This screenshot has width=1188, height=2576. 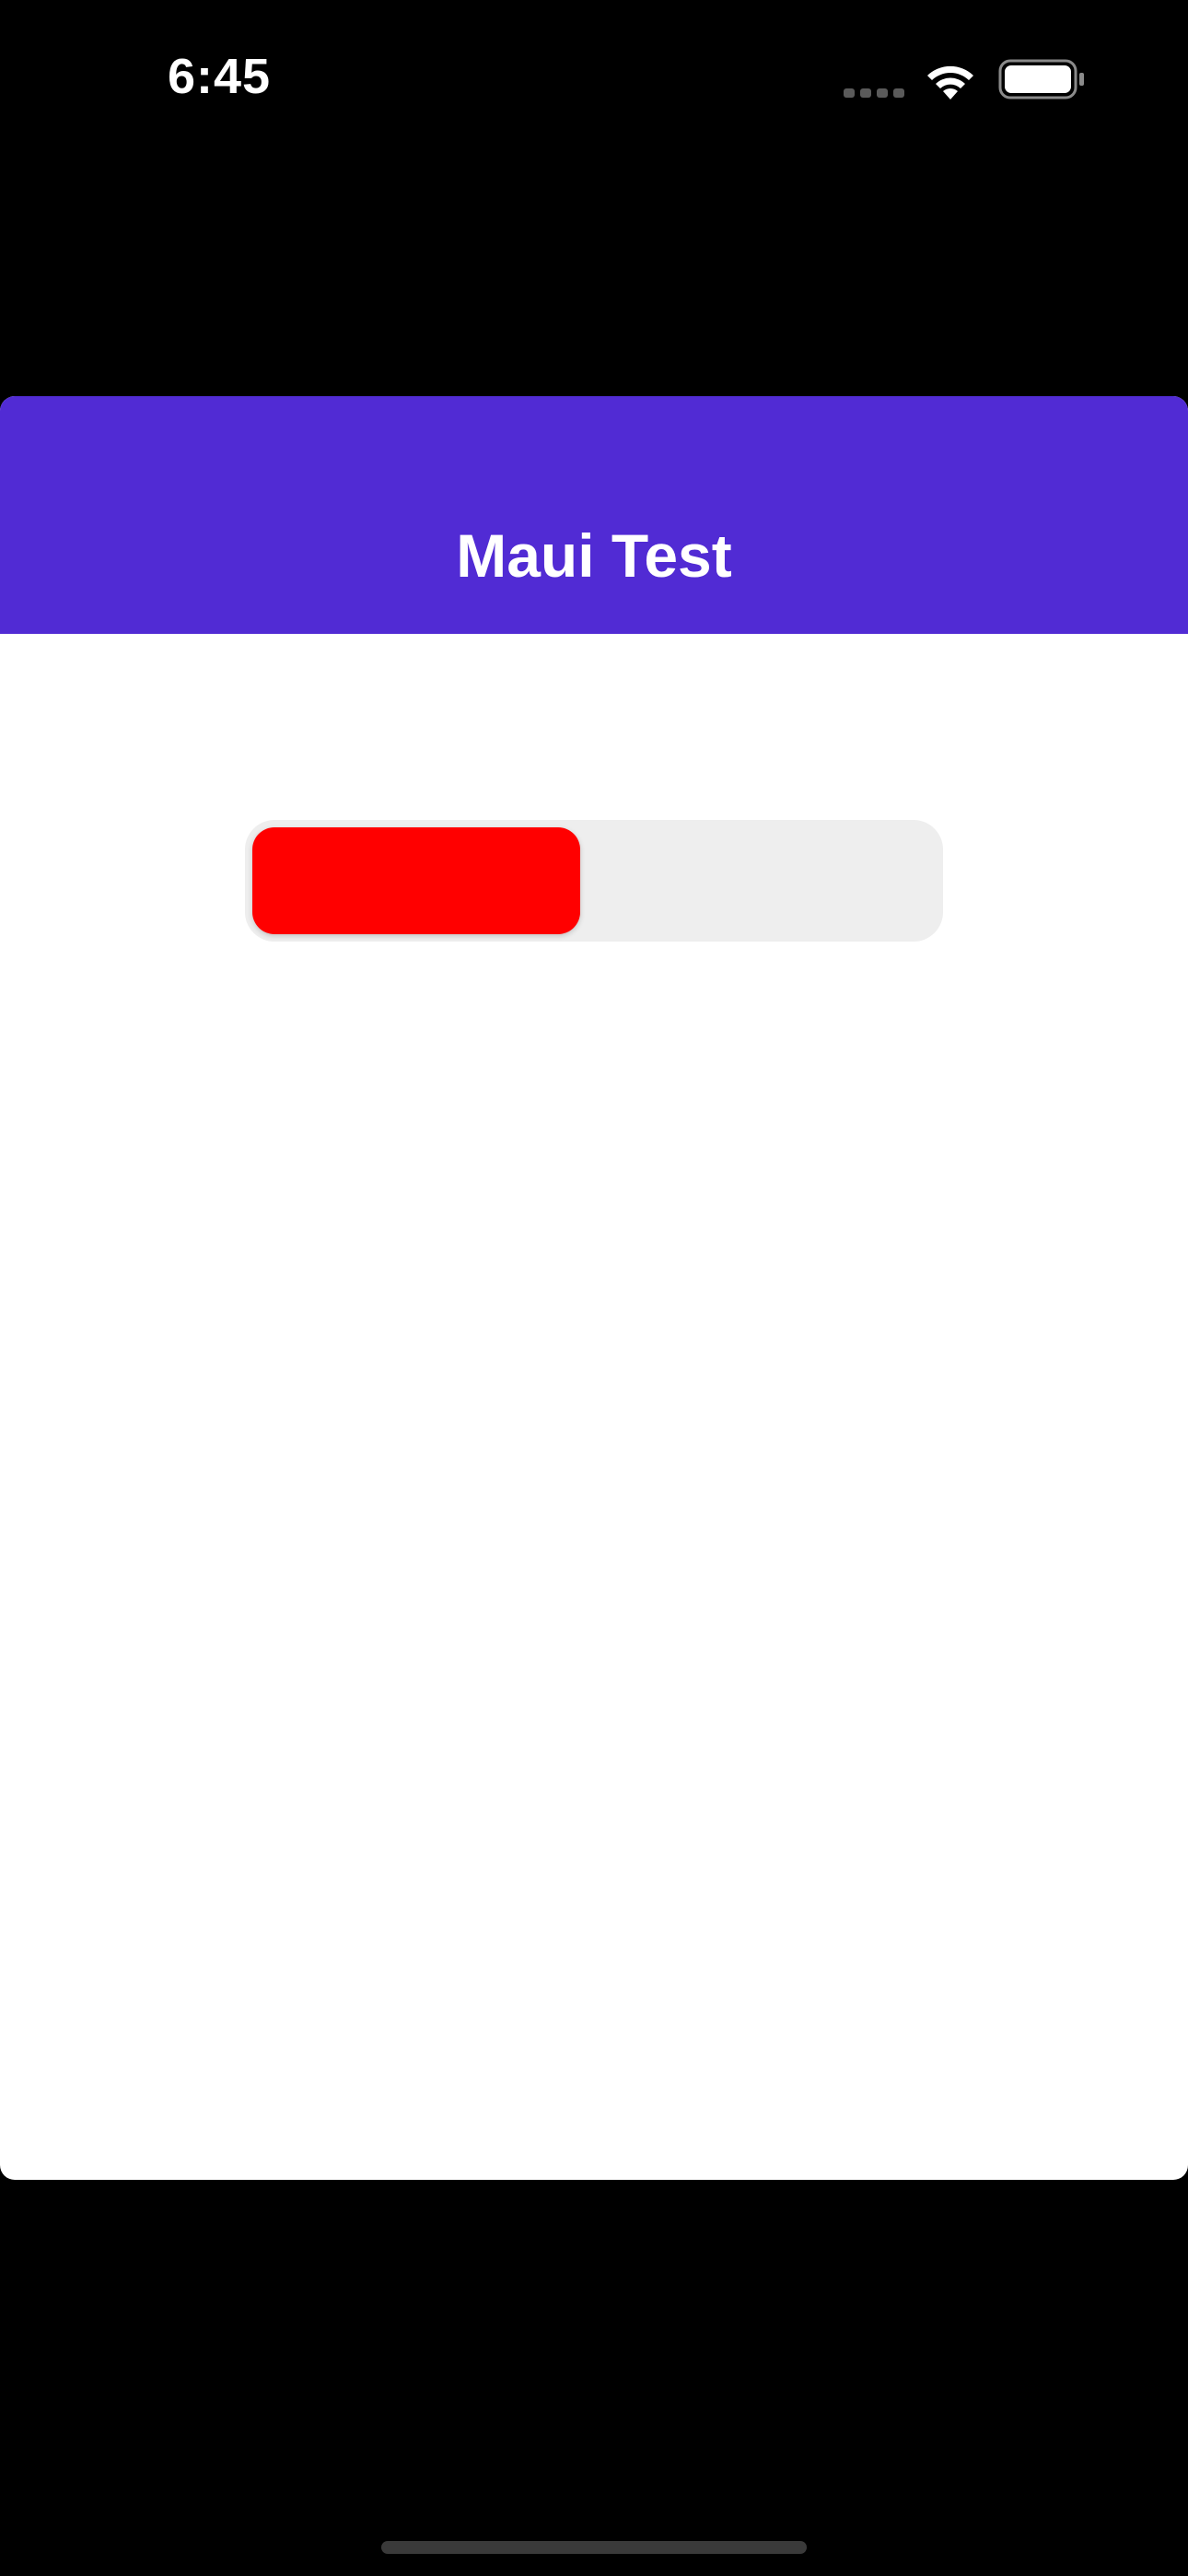 What do you see at coordinates (1041, 79) in the screenshot?
I see `battery-icon` at bounding box center [1041, 79].